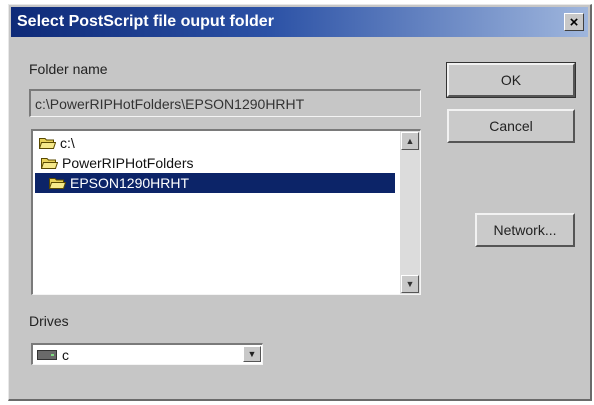 This screenshot has width=594, height=405. What do you see at coordinates (65, 354) in the screenshot?
I see `drives-value: c` at bounding box center [65, 354].